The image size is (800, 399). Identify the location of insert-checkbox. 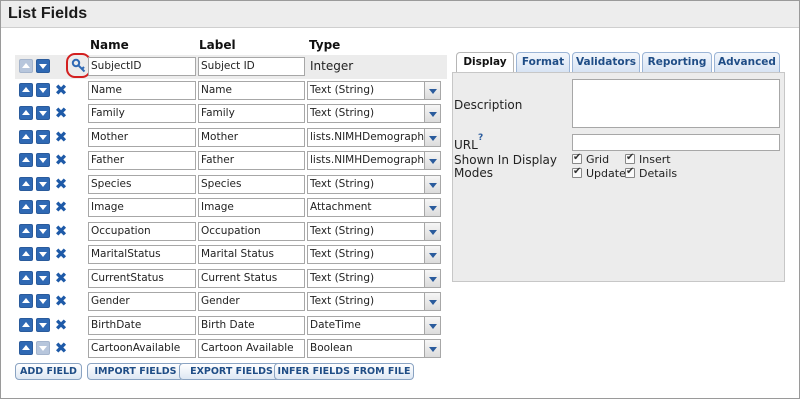
(630, 158).